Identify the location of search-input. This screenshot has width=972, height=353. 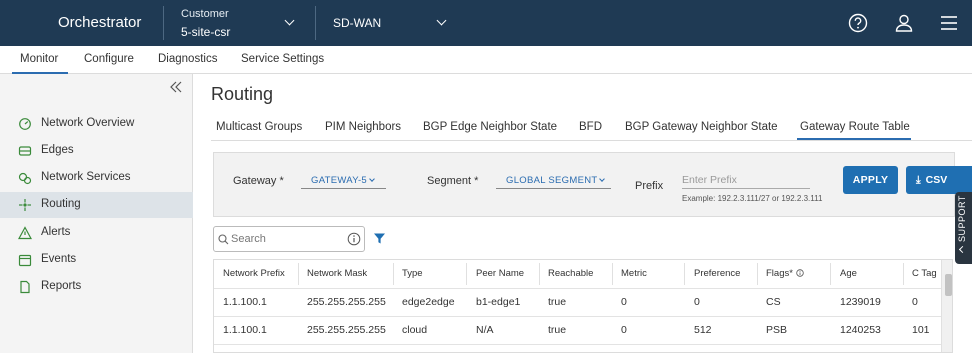
(286, 239).